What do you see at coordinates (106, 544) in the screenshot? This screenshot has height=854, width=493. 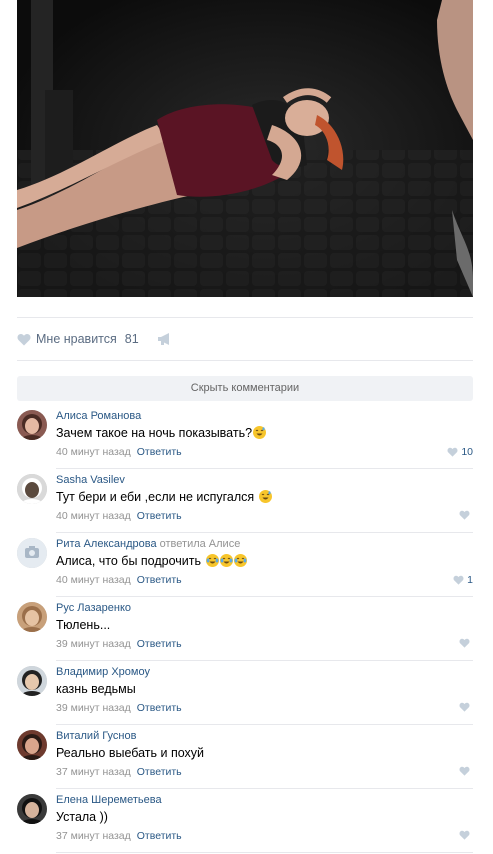 I see `comment-author-name: Рита Александрова` at bounding box center [106, 544].